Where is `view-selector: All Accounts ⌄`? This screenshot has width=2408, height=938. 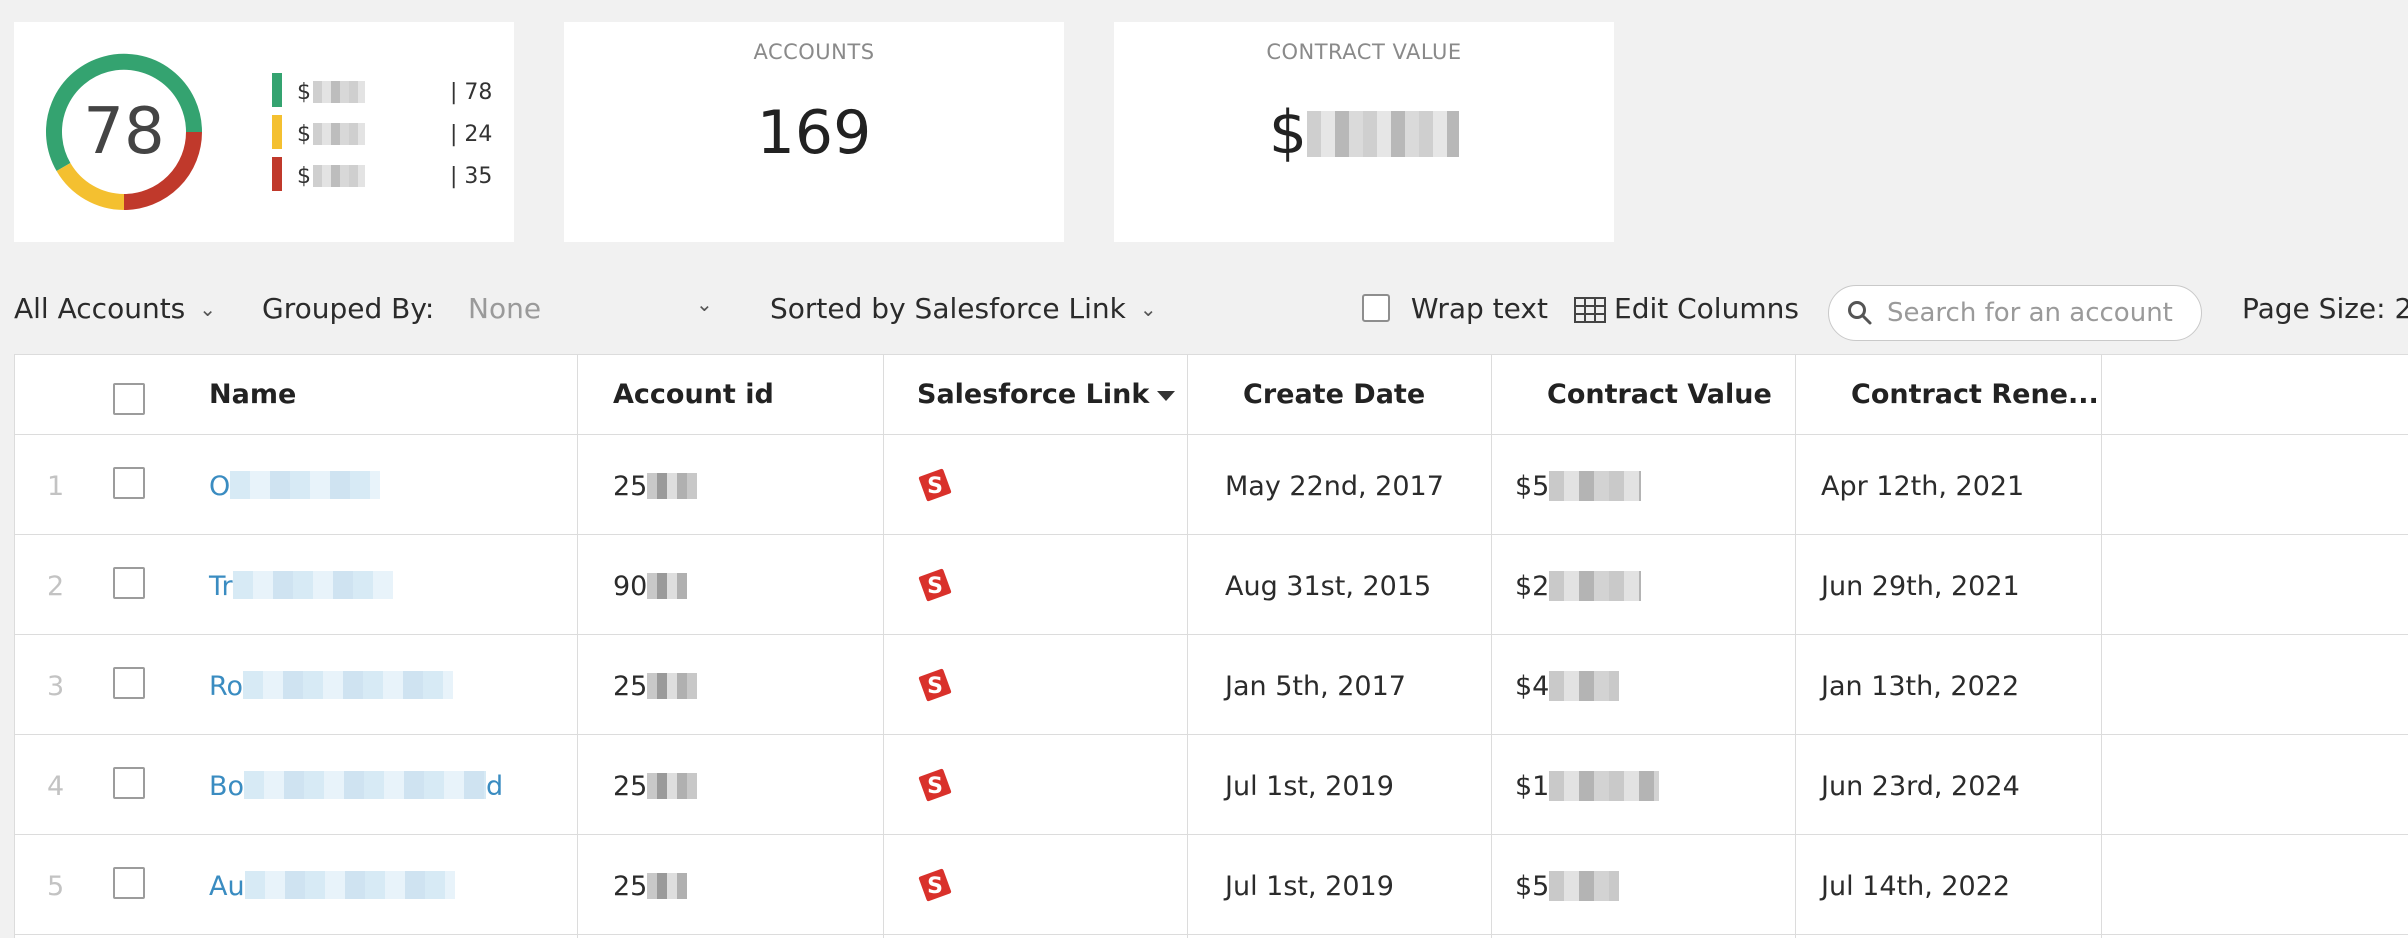 view-selector: All Accounts ⌄ is located at coordinates (115, 308).